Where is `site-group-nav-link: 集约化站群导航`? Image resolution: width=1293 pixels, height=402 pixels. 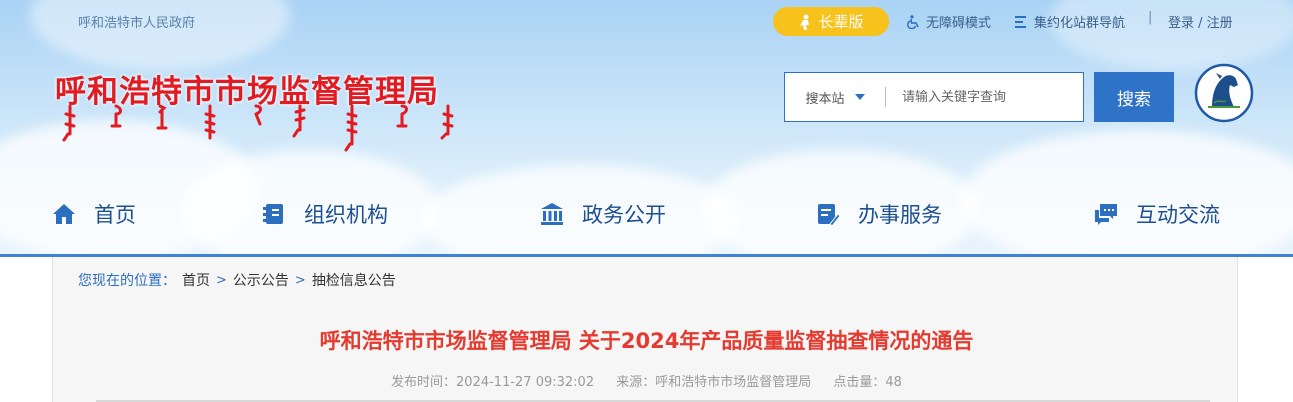 site-group-nav-link: 集约化站群导航 is located at coordinates (1070, 21).